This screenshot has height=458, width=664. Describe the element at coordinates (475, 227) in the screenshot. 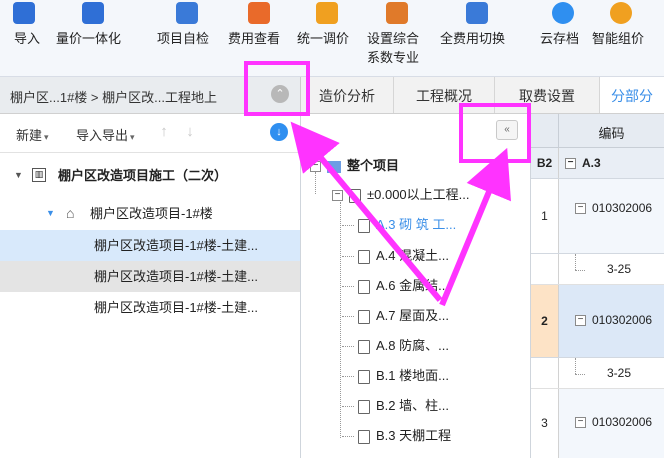

I see `arrow-to-collapse-left` at that location.